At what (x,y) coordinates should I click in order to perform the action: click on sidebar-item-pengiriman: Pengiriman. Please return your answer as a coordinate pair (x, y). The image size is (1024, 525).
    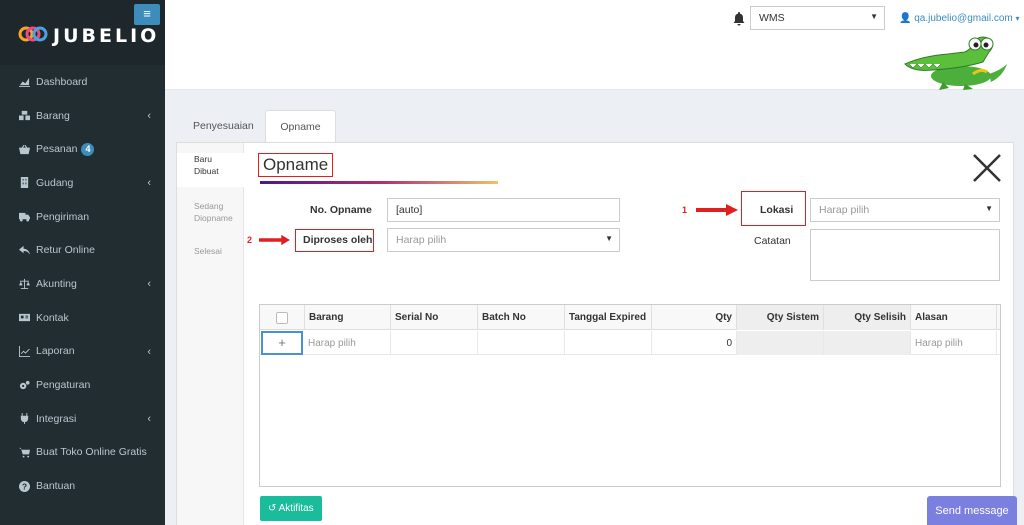
    Looking at the image, I should click on (82, 217).